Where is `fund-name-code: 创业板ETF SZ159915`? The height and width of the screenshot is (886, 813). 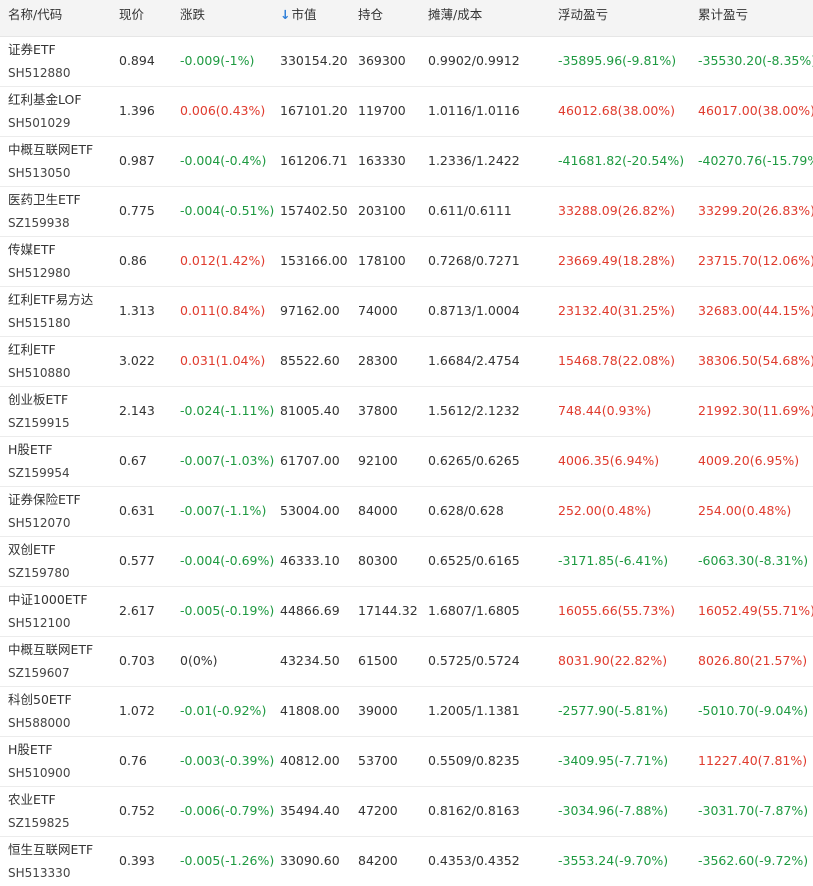 fund-name-code: 创业板ETF SZ159915 is located at coordinates (39, 411).